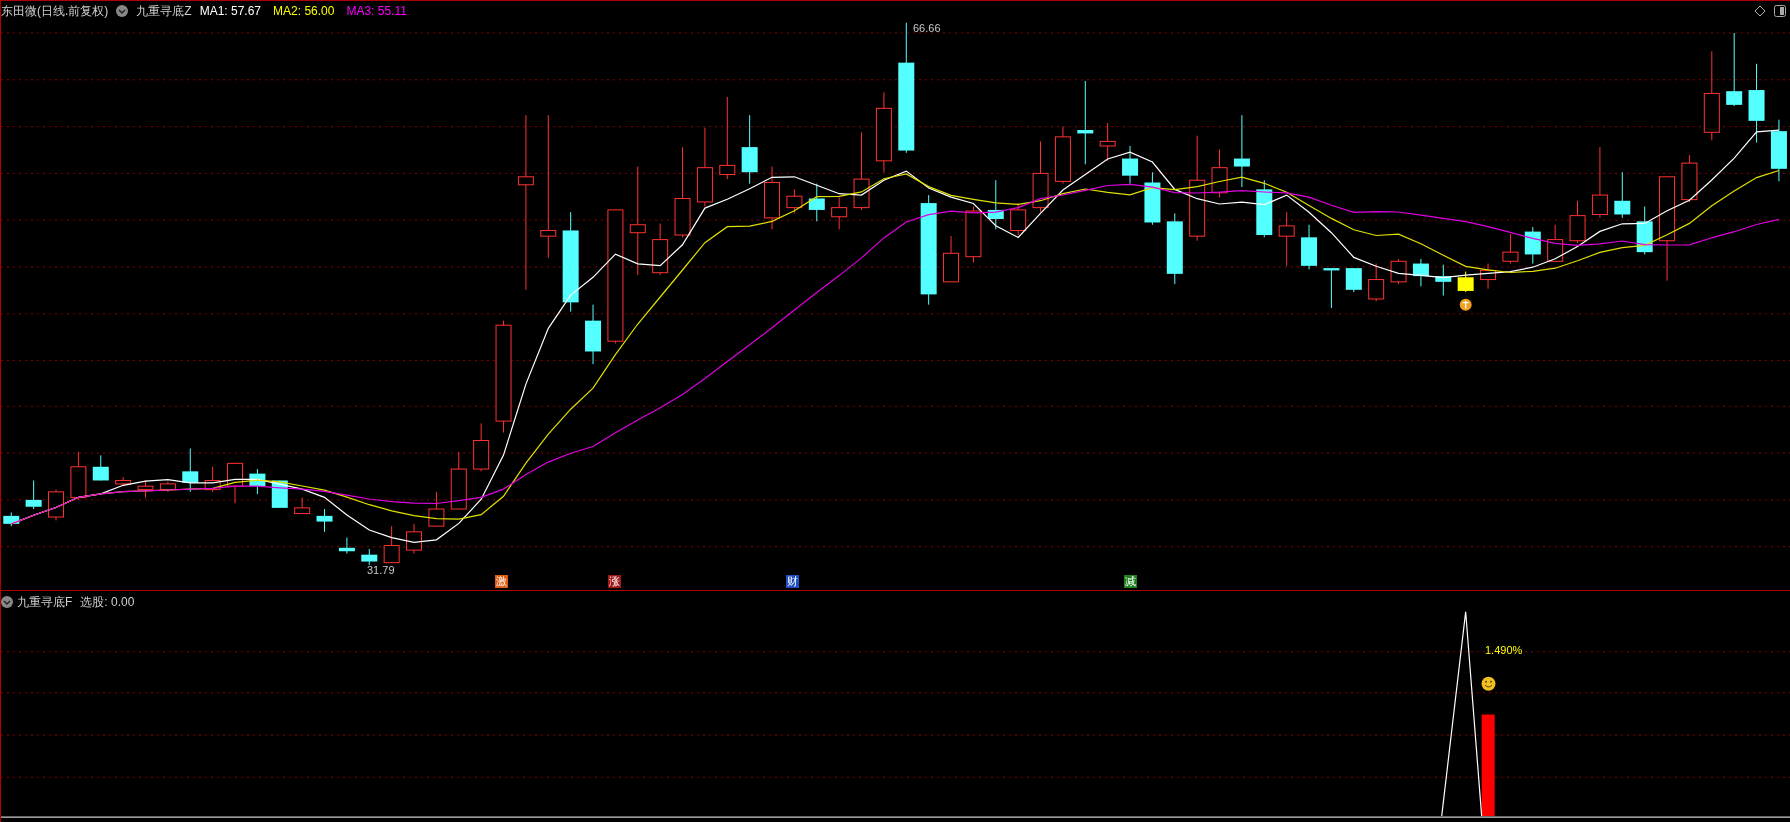 Image resolution: width=1790 pixels, height=822 pixels. What do you see at coordinates (1760, 11) in the screenshot?
I see `diamond-icon` at bounding box center [1760, 11].